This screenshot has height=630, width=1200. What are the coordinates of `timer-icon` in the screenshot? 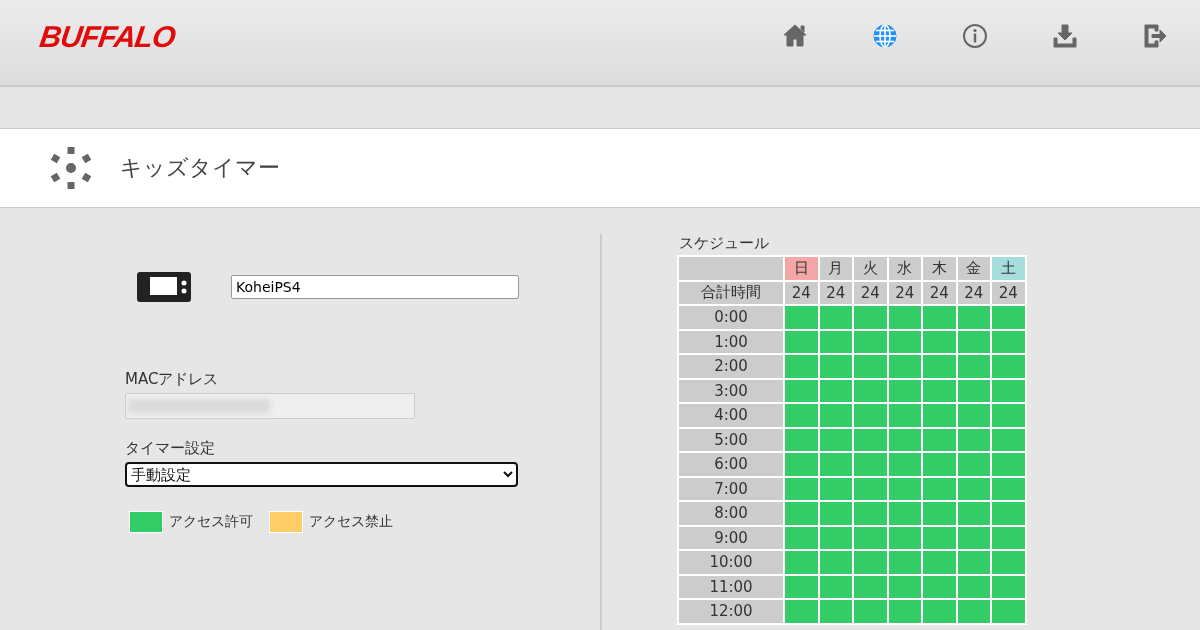 It's located at (71, 168).